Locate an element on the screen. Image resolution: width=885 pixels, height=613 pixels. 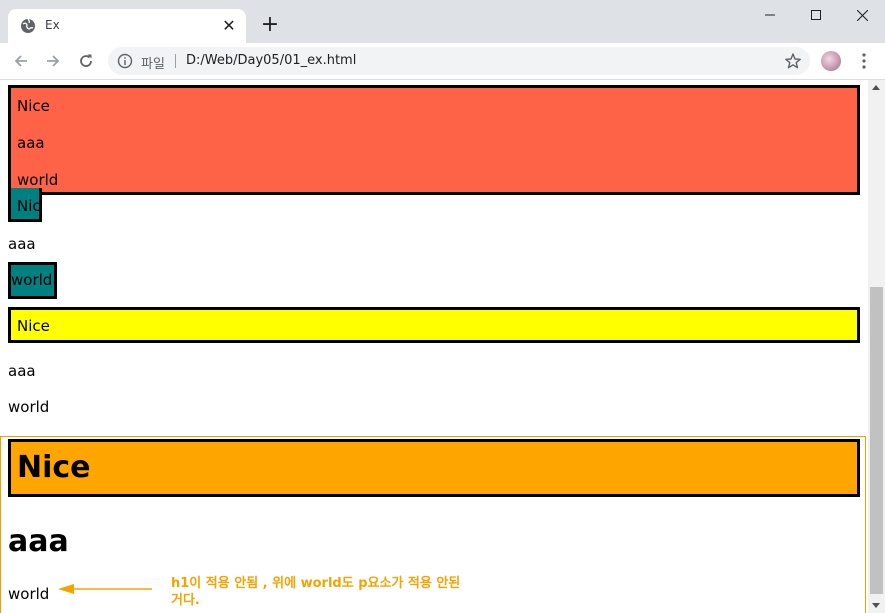
page-scrollbar is located at coordinates (876, 346).